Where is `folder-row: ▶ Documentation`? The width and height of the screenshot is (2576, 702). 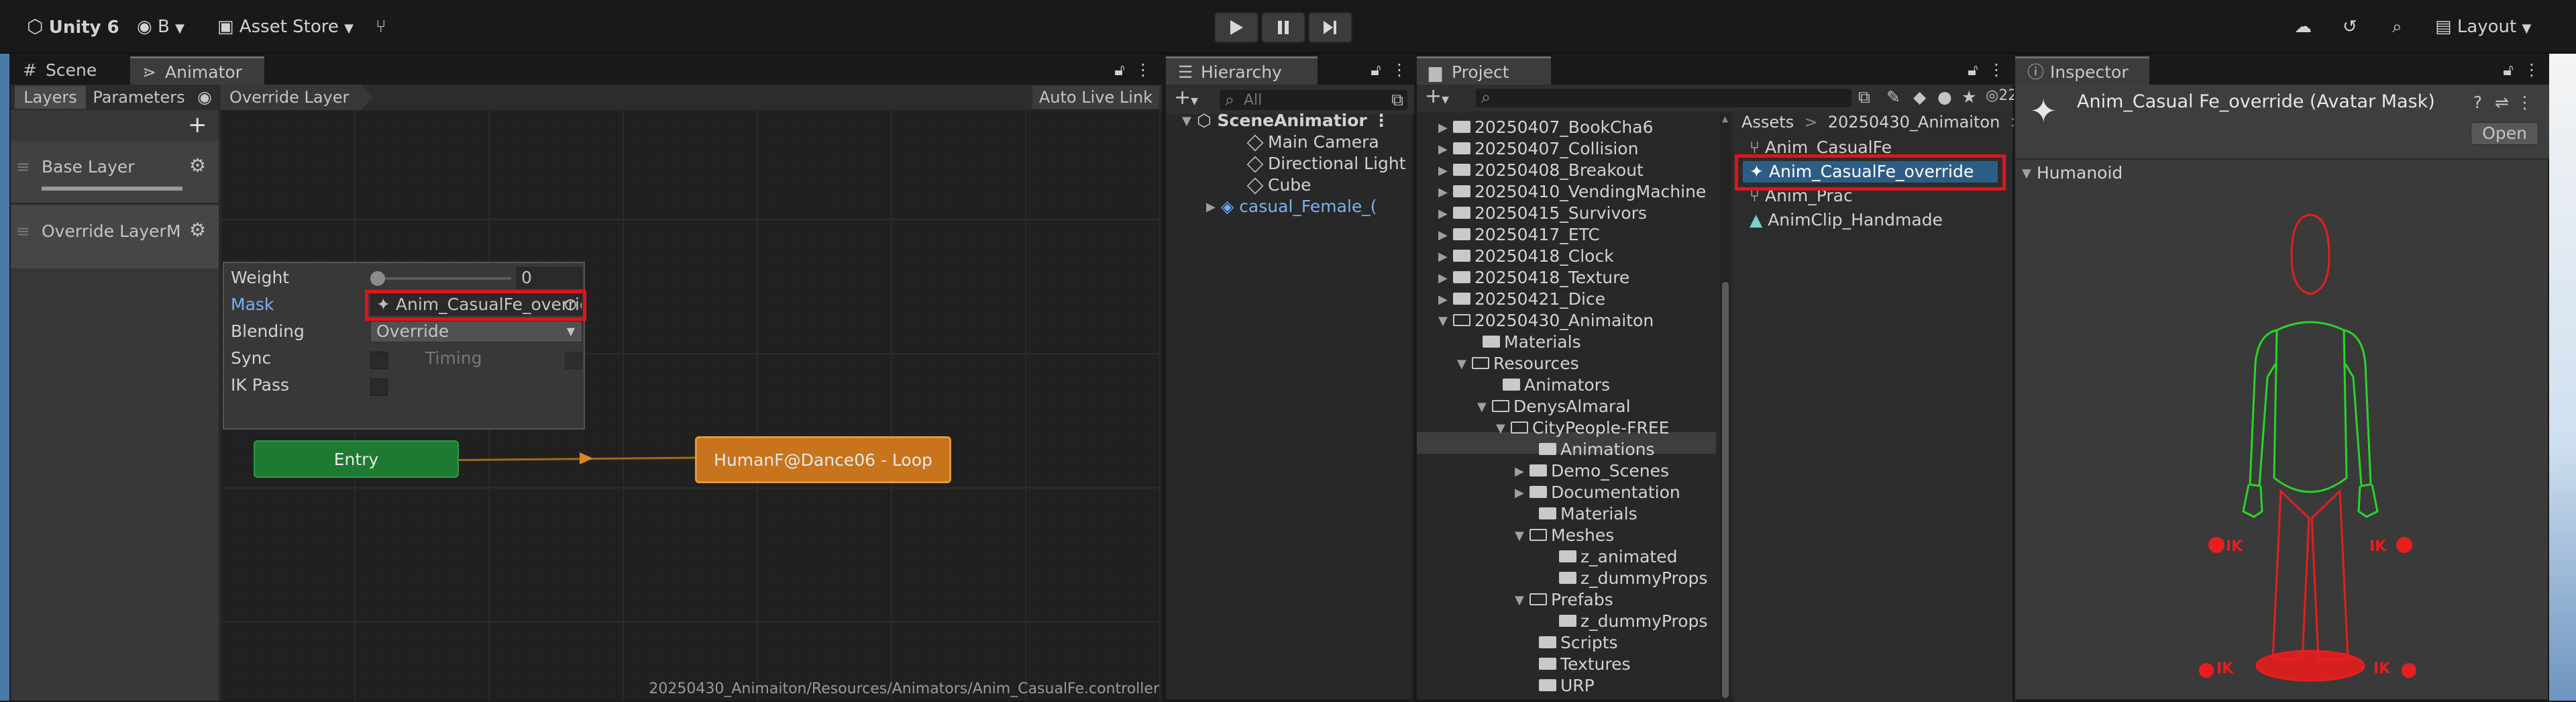
folder-row: ▶ Documentation is located at coordinates (1597, 493).